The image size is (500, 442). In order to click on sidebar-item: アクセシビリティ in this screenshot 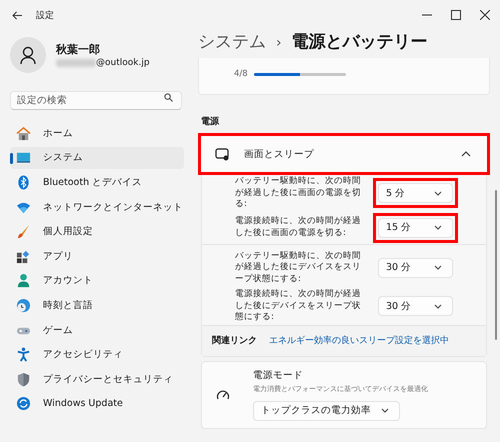, I will do `click(97, 354)`.